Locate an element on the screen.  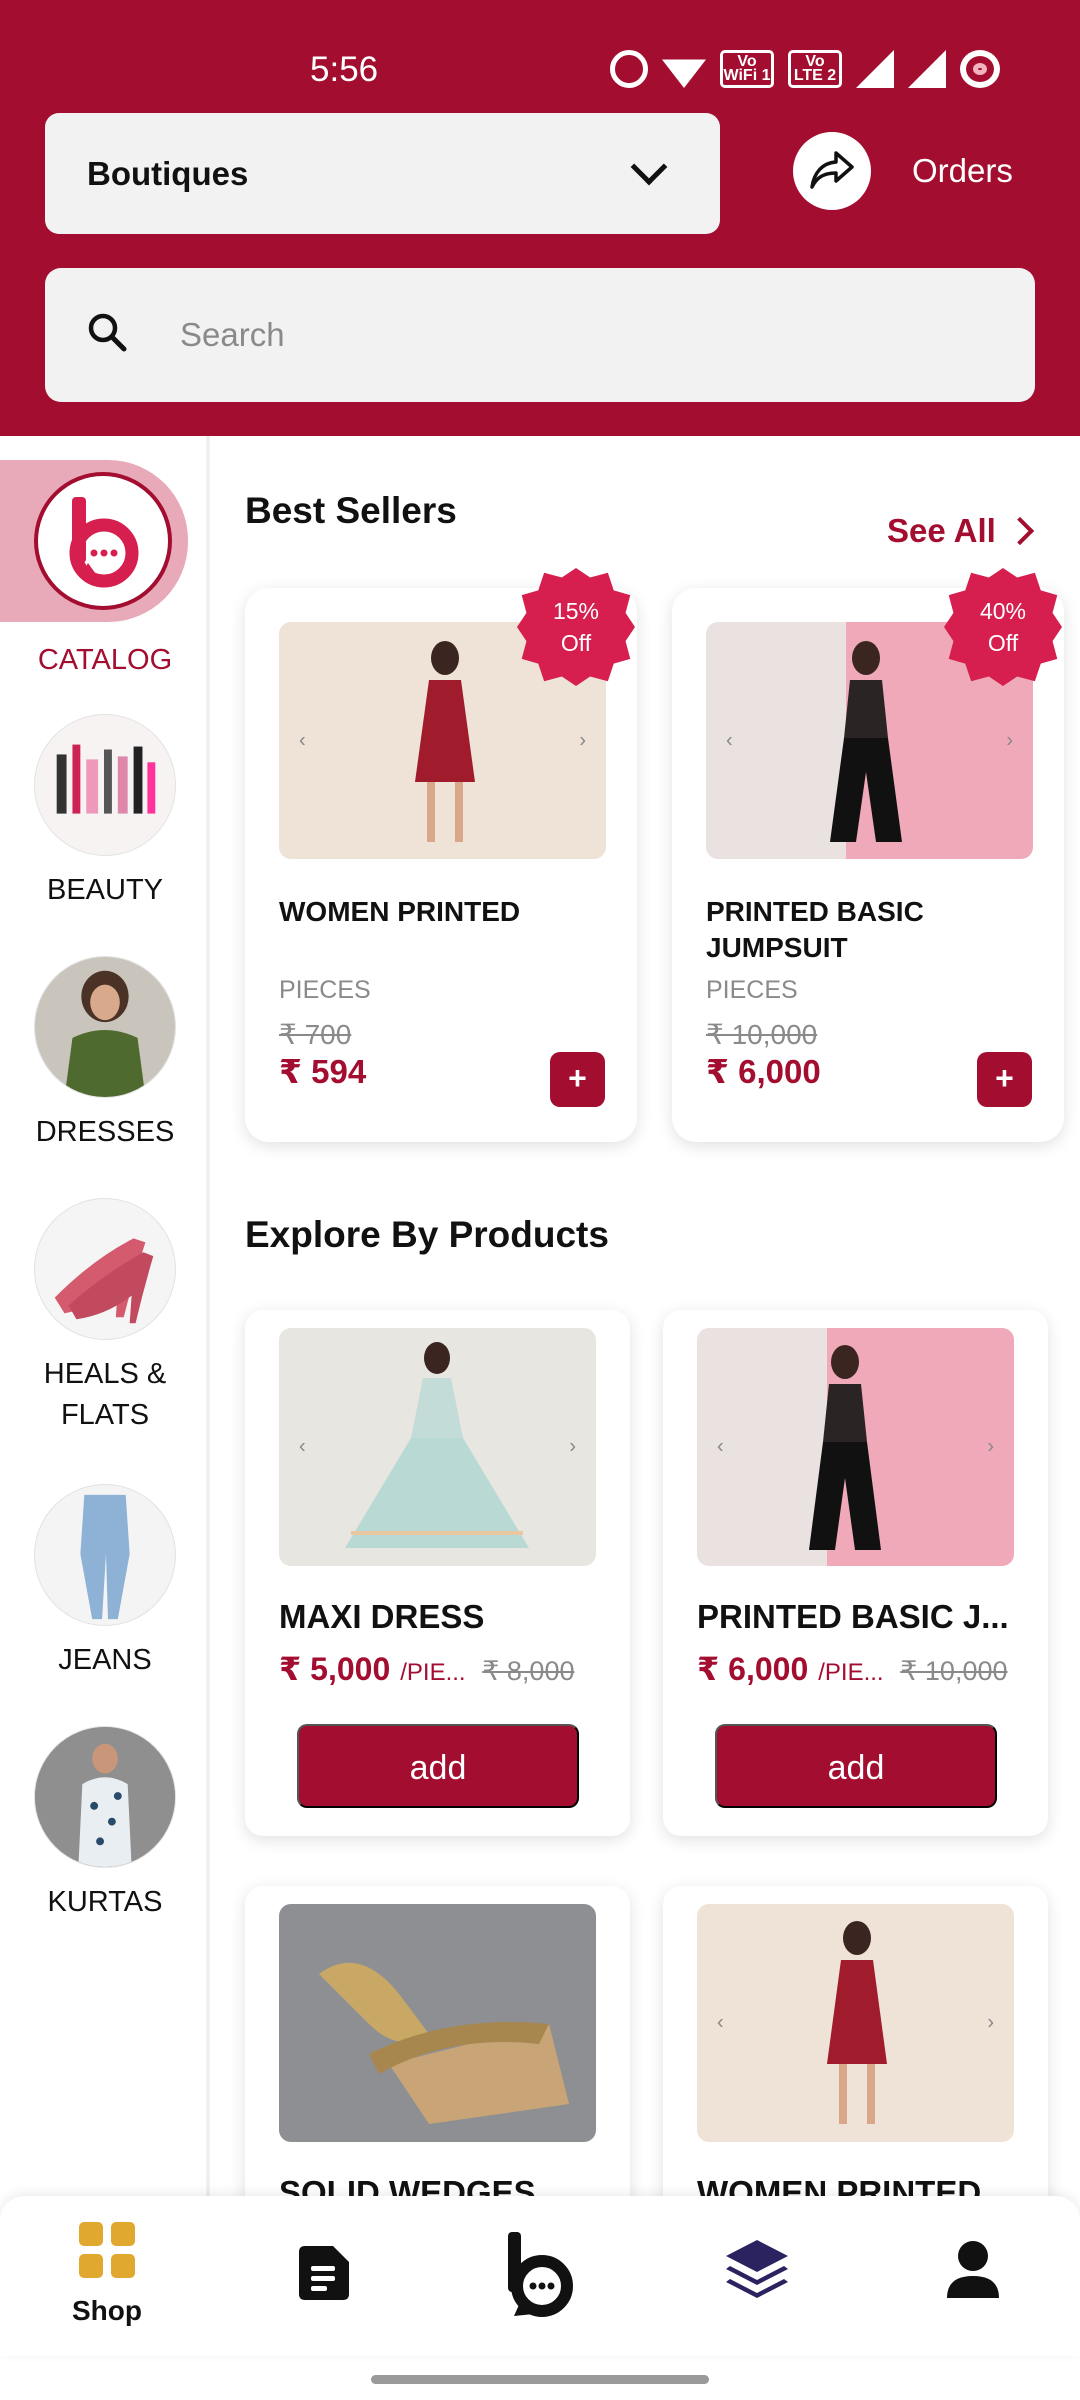
sidebar-item-label: DRESSES is located at coordinates (105, 1132).